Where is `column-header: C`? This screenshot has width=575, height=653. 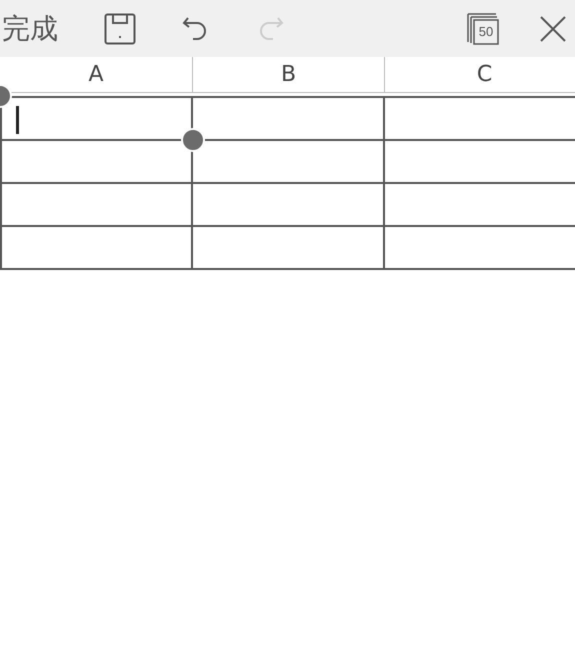 column-header: C is located at coordinates (480, 74).